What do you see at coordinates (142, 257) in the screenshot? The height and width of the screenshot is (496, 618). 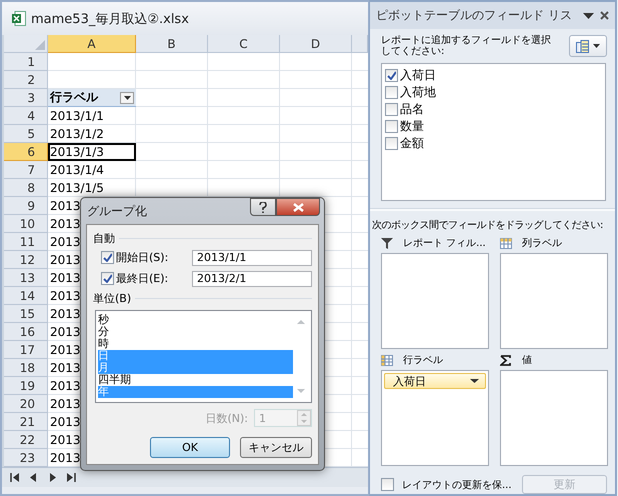 I see `checkbox-label: 開始日(S):` at bounding box center [142, 257].